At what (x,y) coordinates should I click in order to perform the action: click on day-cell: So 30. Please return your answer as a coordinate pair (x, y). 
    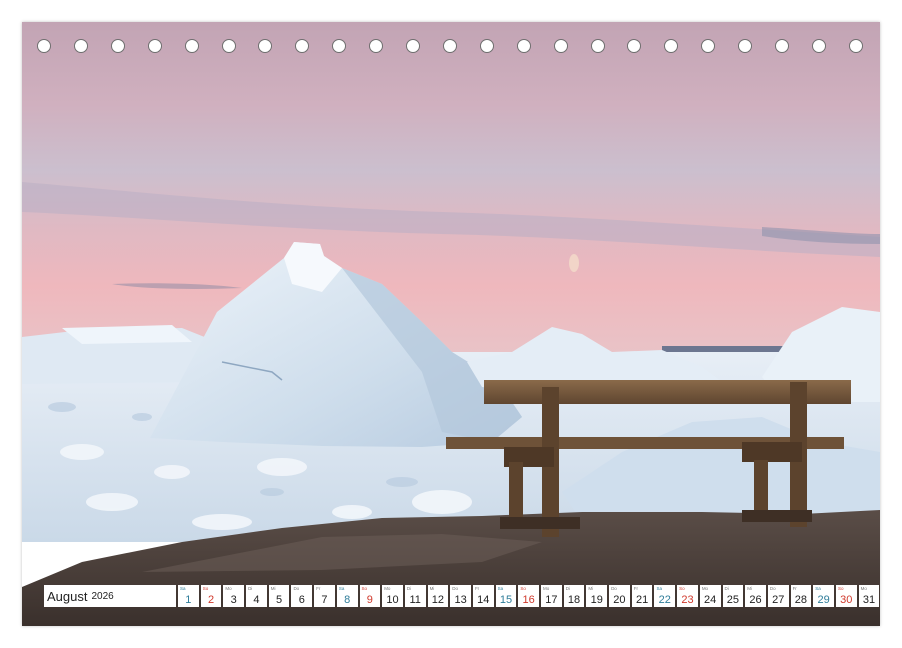
    Looking at the image, I should click on (846, 596).